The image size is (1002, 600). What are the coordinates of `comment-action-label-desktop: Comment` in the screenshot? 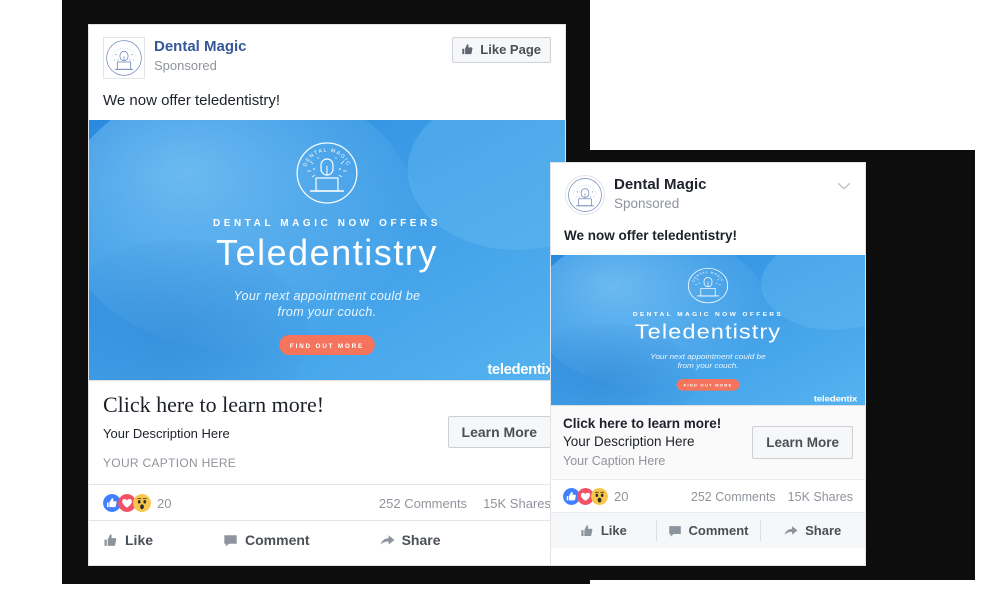 It's located at (277, 540).